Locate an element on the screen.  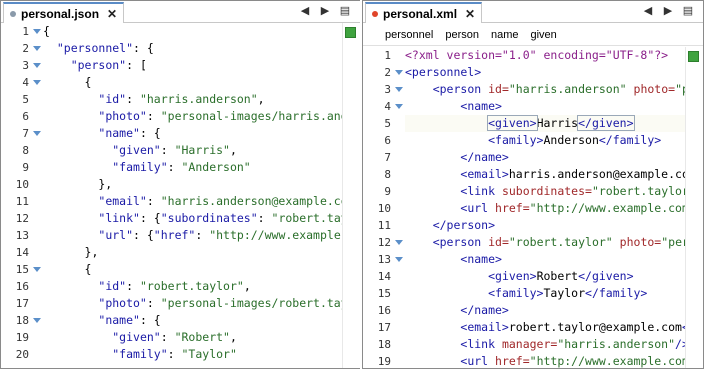
breadcrumb-given: given is located at coordinates (544, 35).